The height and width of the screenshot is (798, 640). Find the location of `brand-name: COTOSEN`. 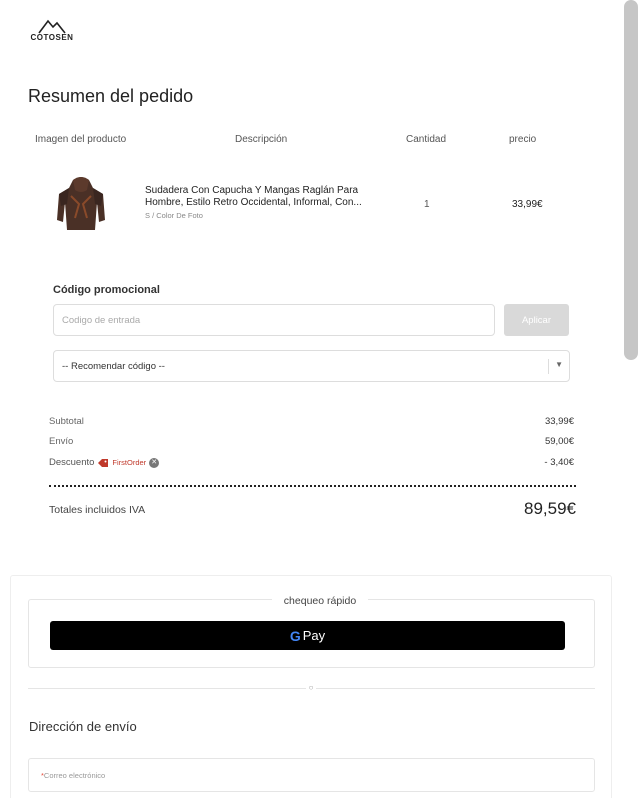

brand-name: COTOSEN is located at coordinates (52, 37).